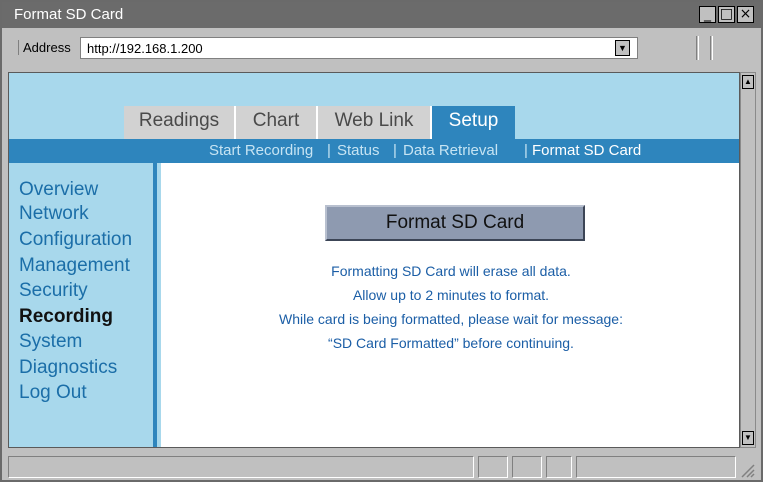 This screenshot has height=482, width=763. What do you see at coordinates (748, 438) in the screenshot?
I see `scroll-down-icon: ▼` at bounding box center [748, 438].